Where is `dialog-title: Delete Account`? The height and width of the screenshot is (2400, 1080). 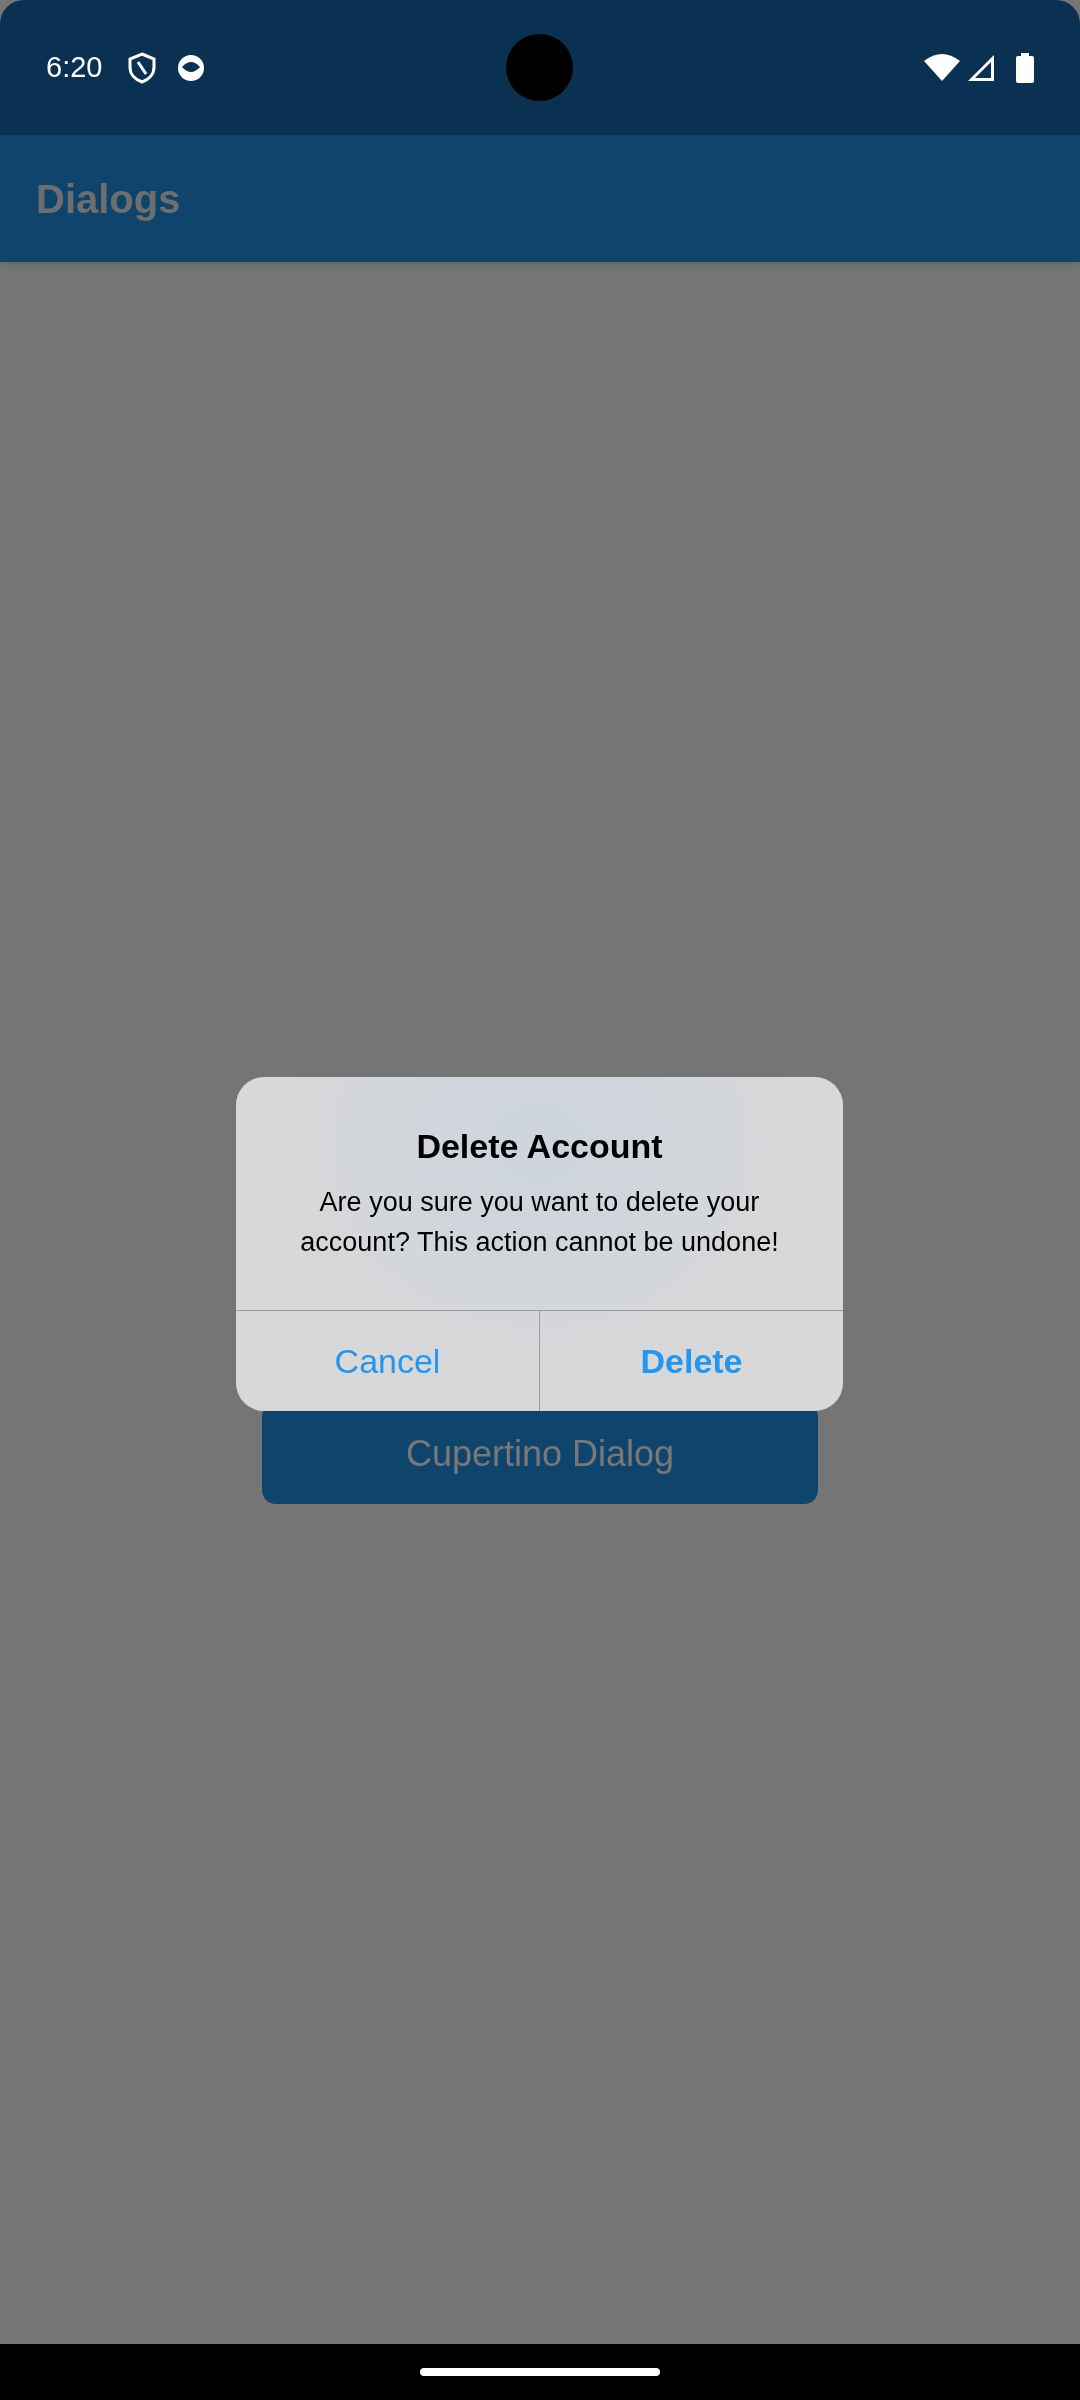
dialog-title: Delete Account is located at coordinates (539, 1146).